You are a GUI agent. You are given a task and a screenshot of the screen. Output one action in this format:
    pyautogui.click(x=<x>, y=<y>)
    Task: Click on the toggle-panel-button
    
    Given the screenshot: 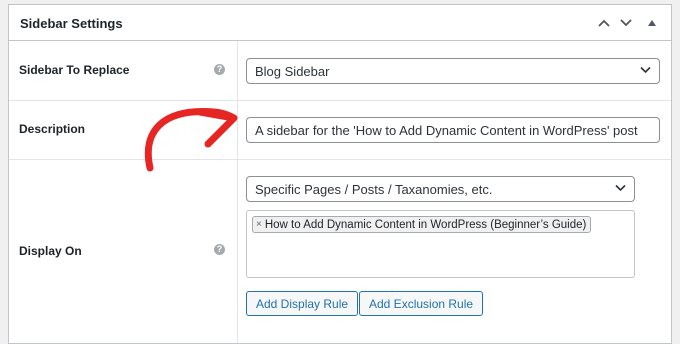 What is the action you would take?
    pyautogui.click(x=652, y=23)
    